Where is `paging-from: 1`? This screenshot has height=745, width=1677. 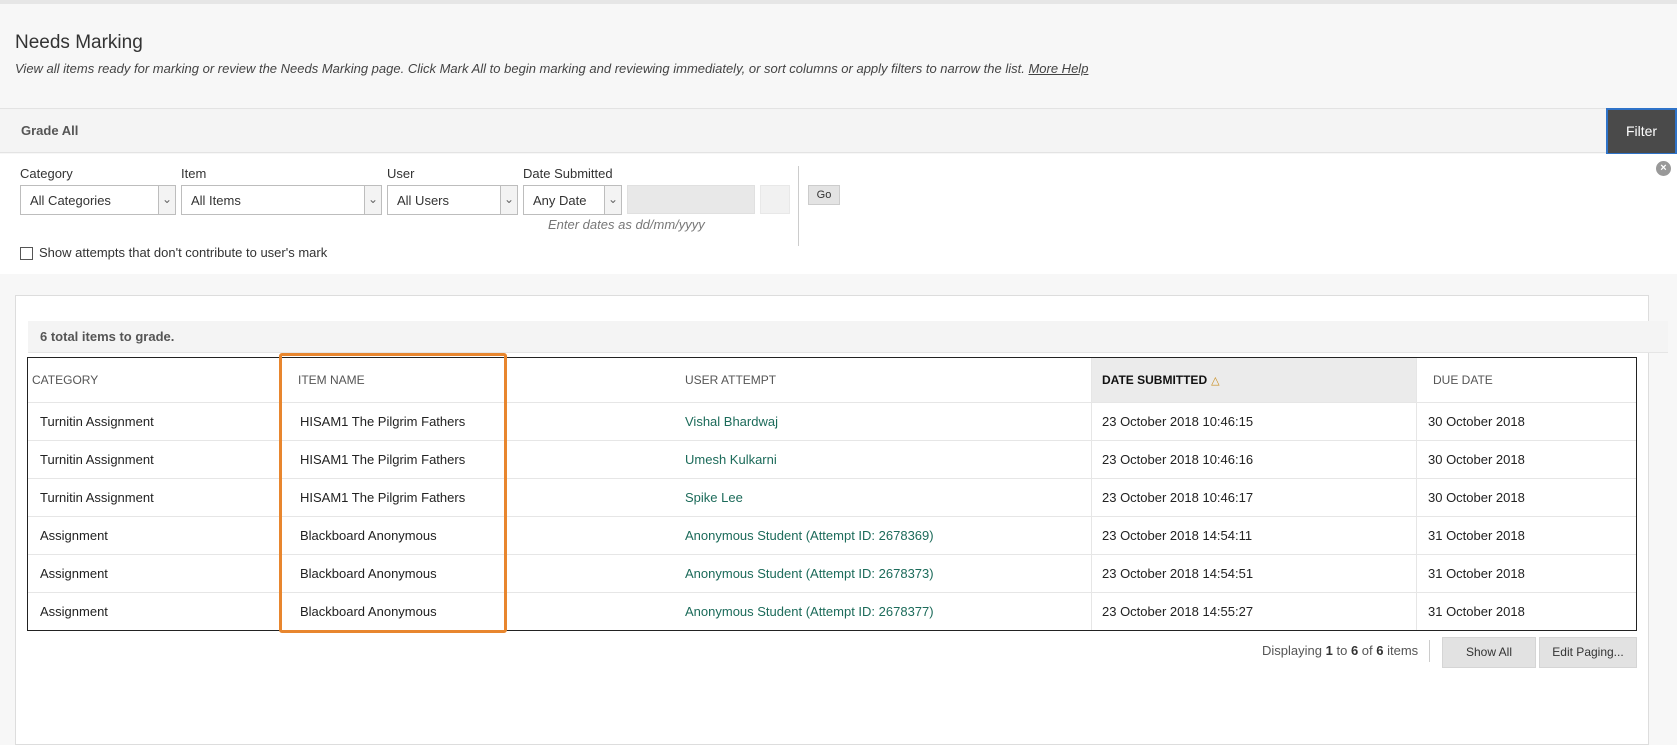
paging-from: 1 is located at coordinates (1329, 650).